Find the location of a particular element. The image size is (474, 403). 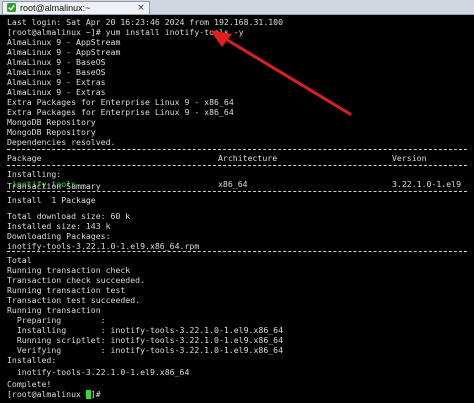

total-line: Total is located at coordinates (19, 260).